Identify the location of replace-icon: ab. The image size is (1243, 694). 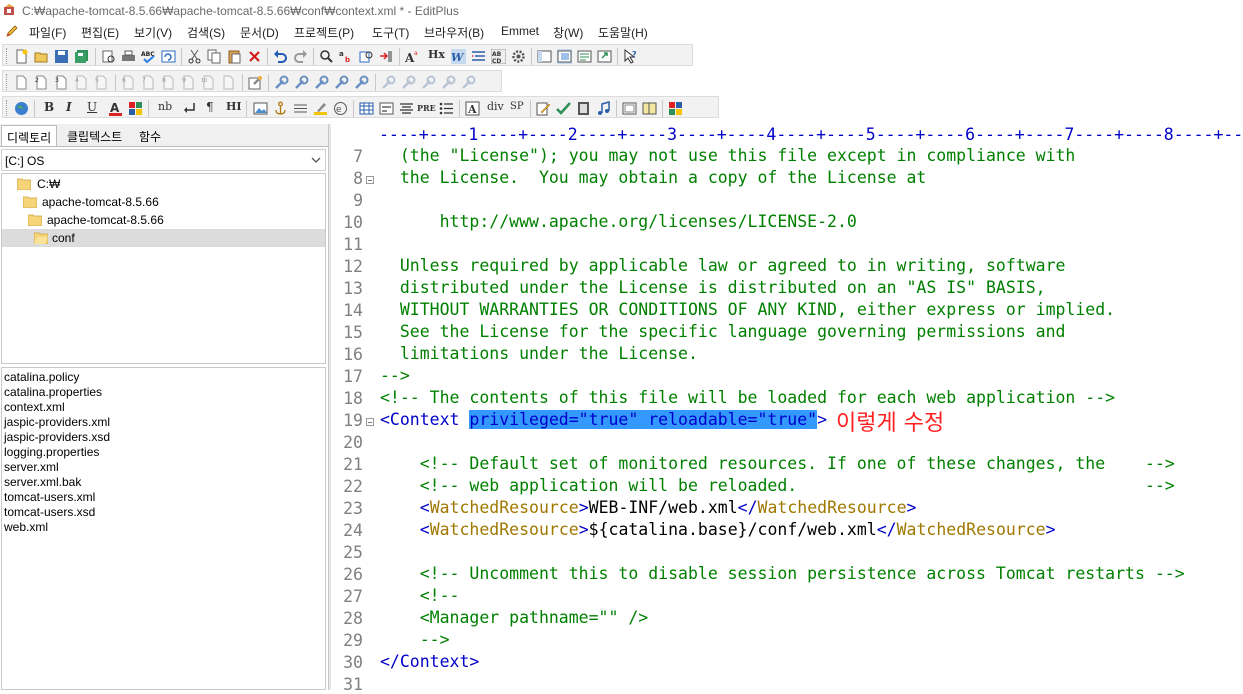
(346, 56).